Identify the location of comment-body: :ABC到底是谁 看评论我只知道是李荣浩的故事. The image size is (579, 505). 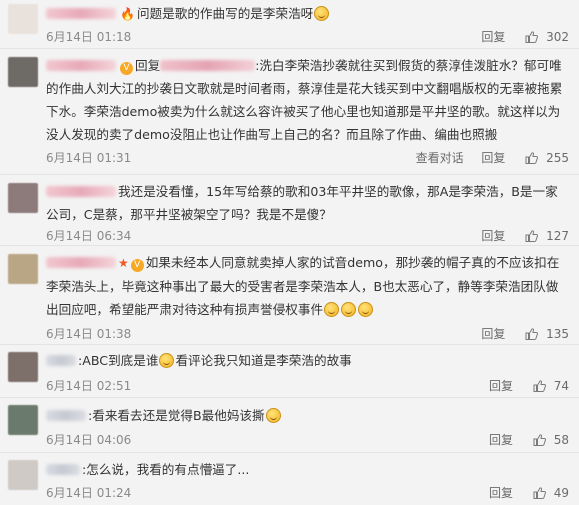
(307, 361).